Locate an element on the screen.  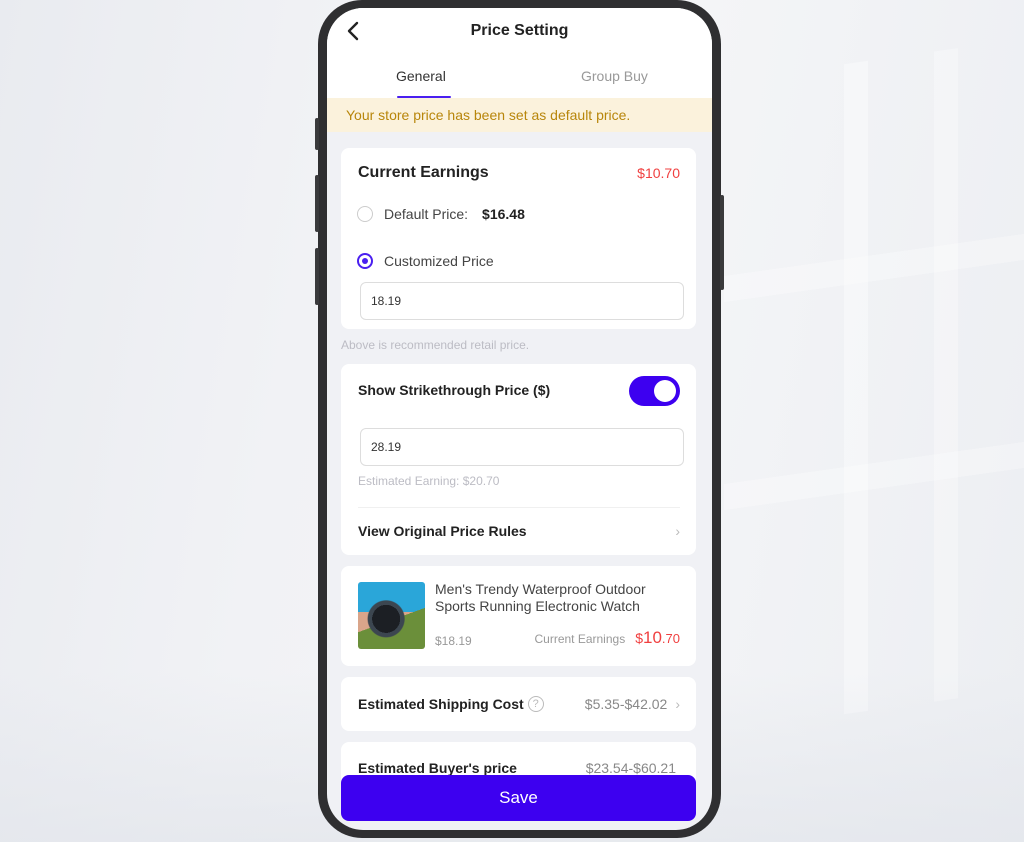
estimated-shipping-row: Estimated Shipping Cost ? $5.35-$42.02 › is located at coordinates (518, 704).